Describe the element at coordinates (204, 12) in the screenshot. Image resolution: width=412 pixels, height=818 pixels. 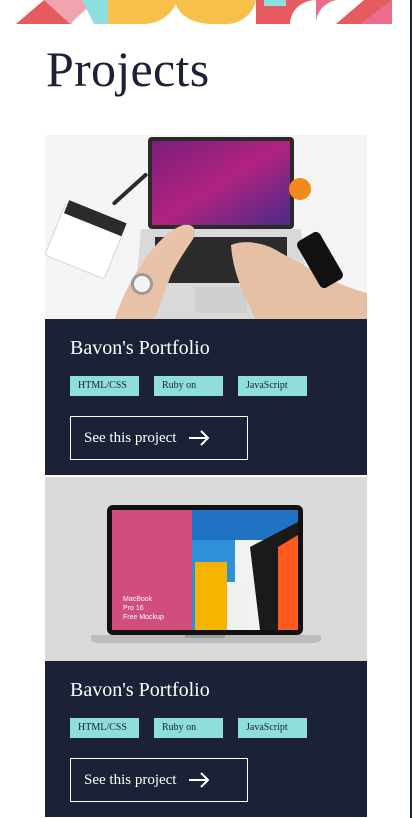
I see `header-decoration` at that location.